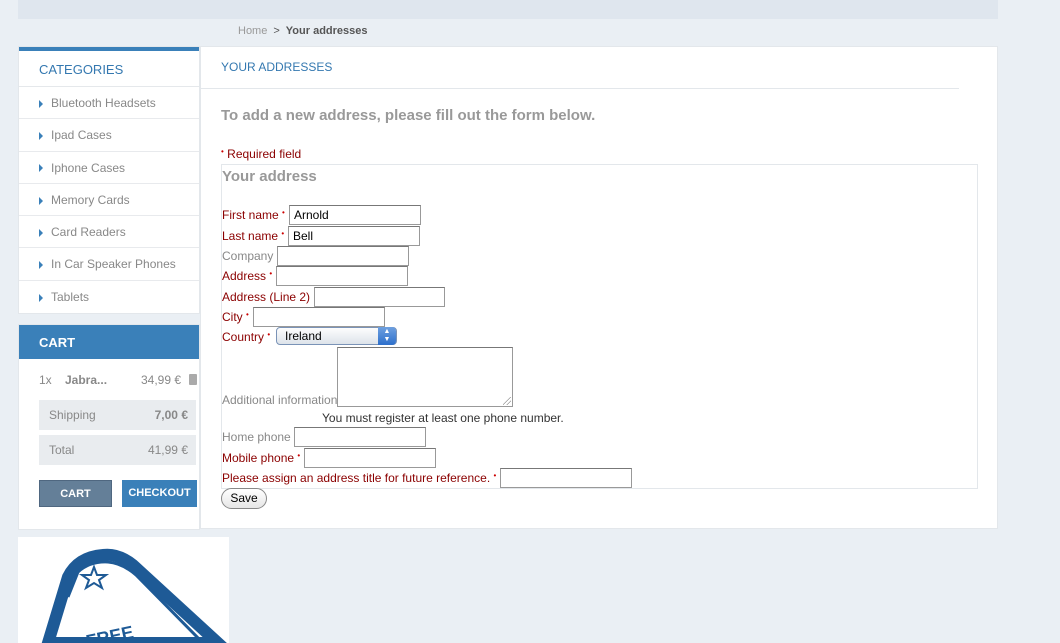  I want to click on breadcrumb-home-link: Home, so click(252, 31).